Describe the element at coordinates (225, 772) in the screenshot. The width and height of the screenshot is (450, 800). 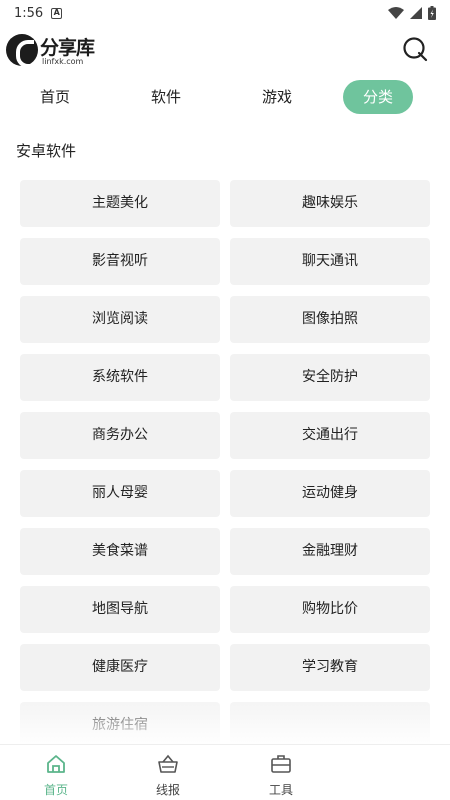
I see `bottom-nav: 首页 线报 工具` at that location.